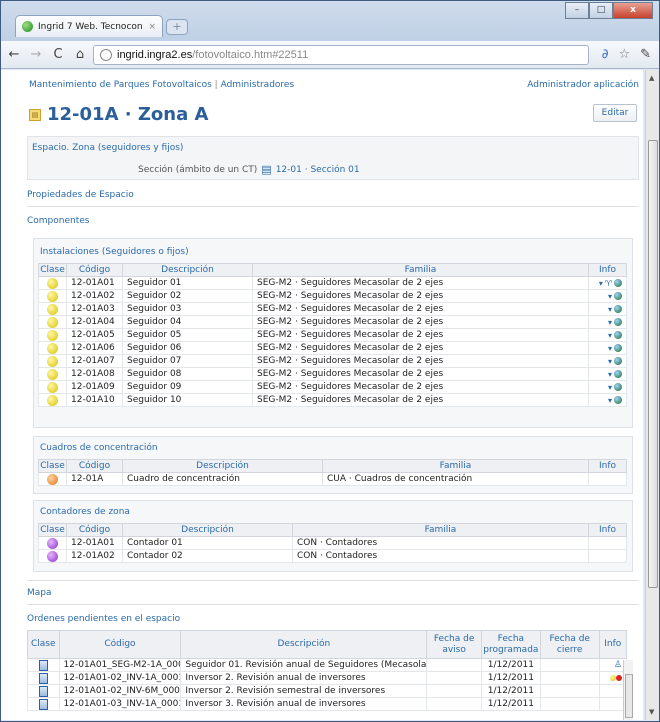 The width and height of the screenshot is (660, 722). Describe the element at coordinates (605, 54) in the screenshot. I see `extension-icon: ∂` at that location.